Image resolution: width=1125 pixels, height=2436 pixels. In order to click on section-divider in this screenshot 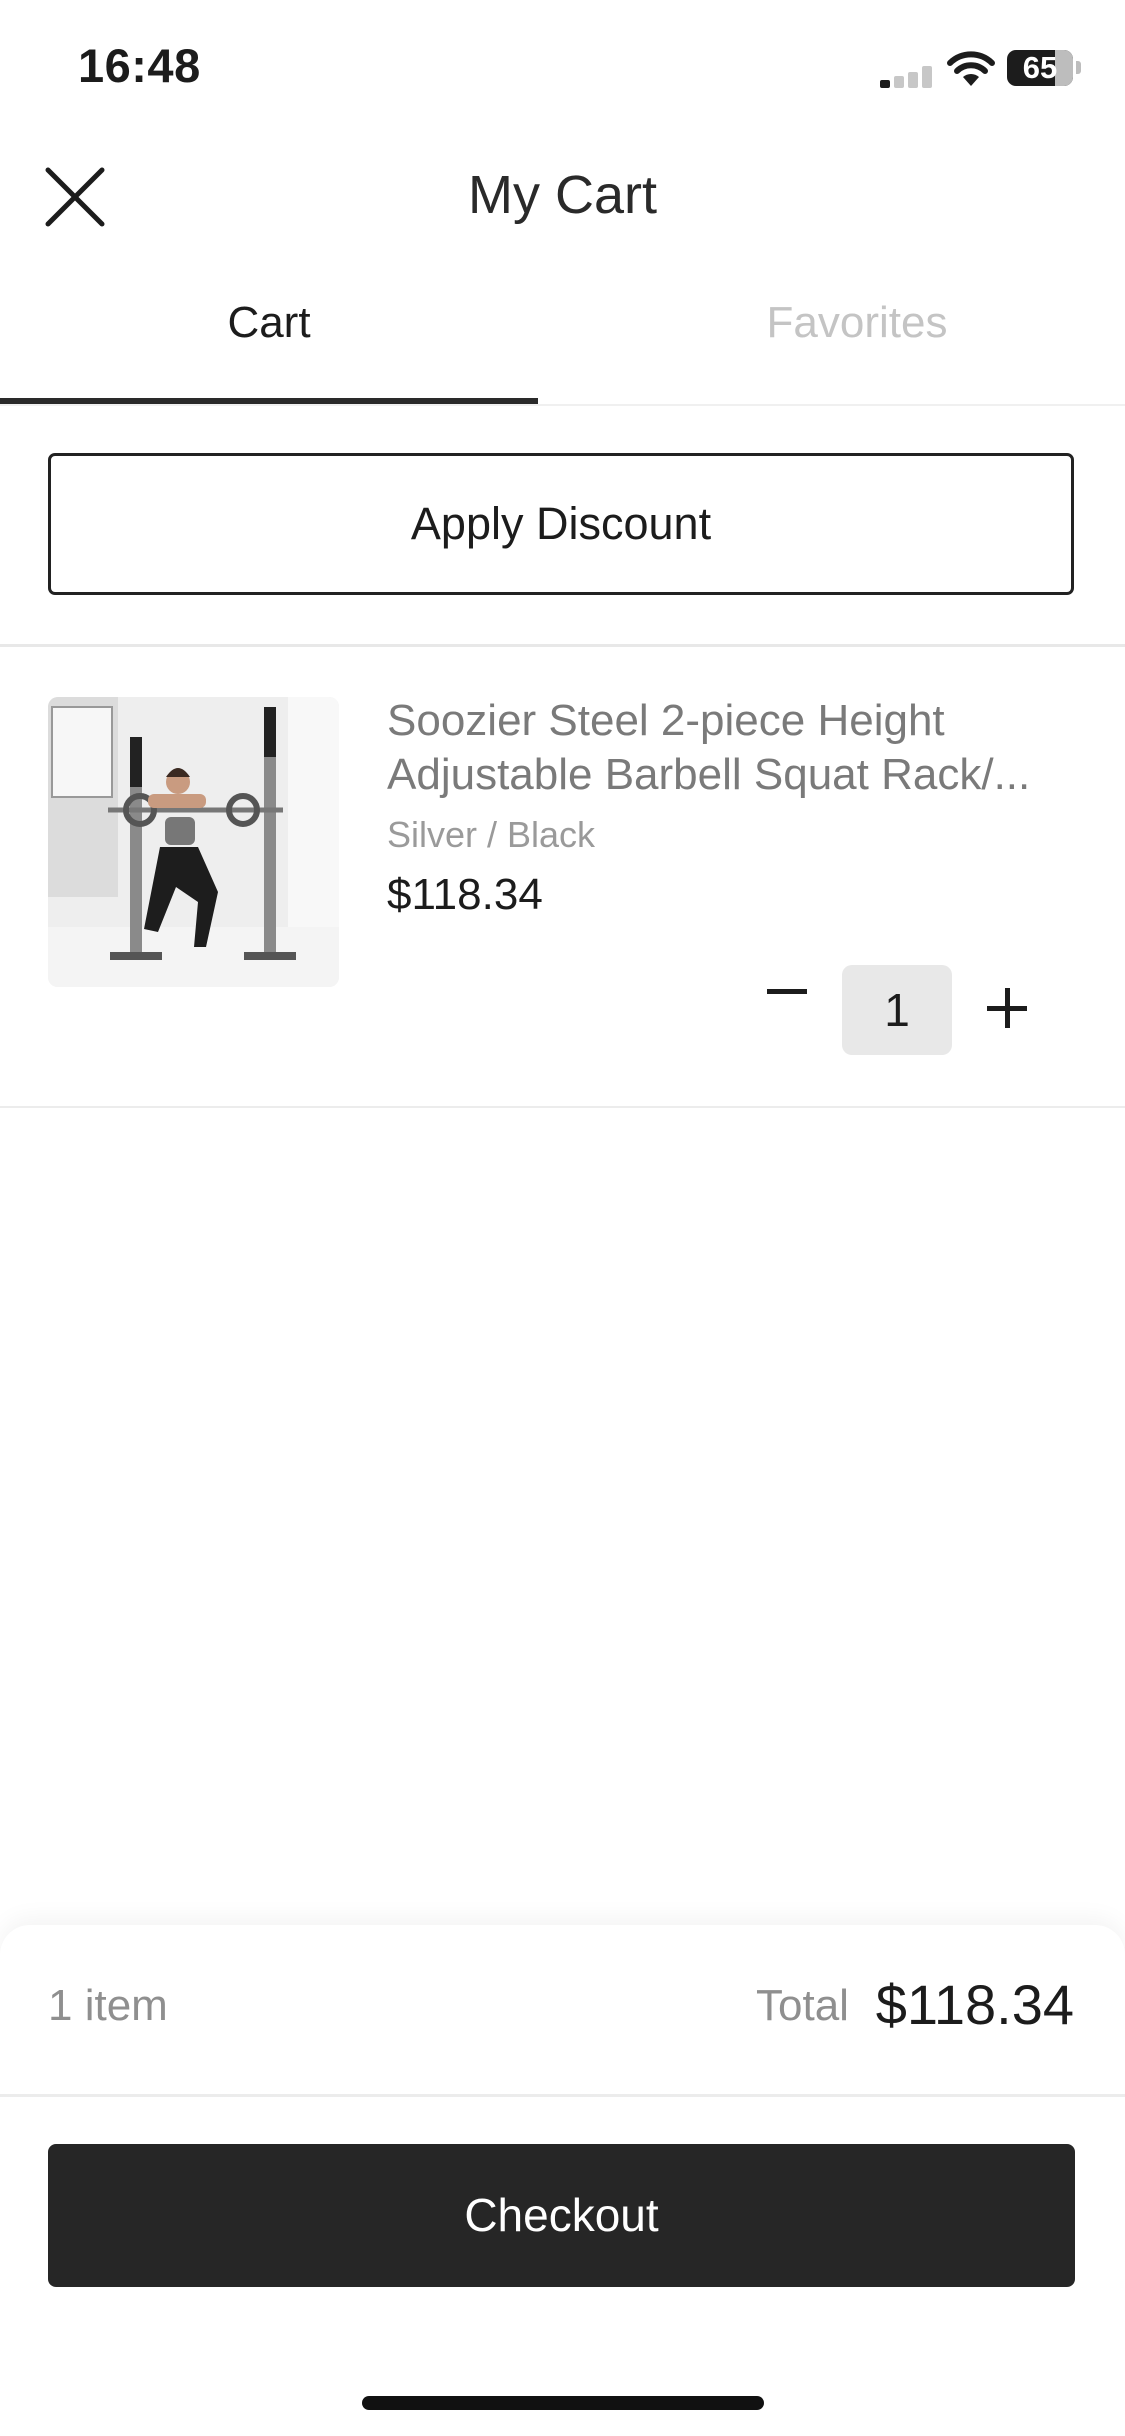, I will do `click(562, 645)`.